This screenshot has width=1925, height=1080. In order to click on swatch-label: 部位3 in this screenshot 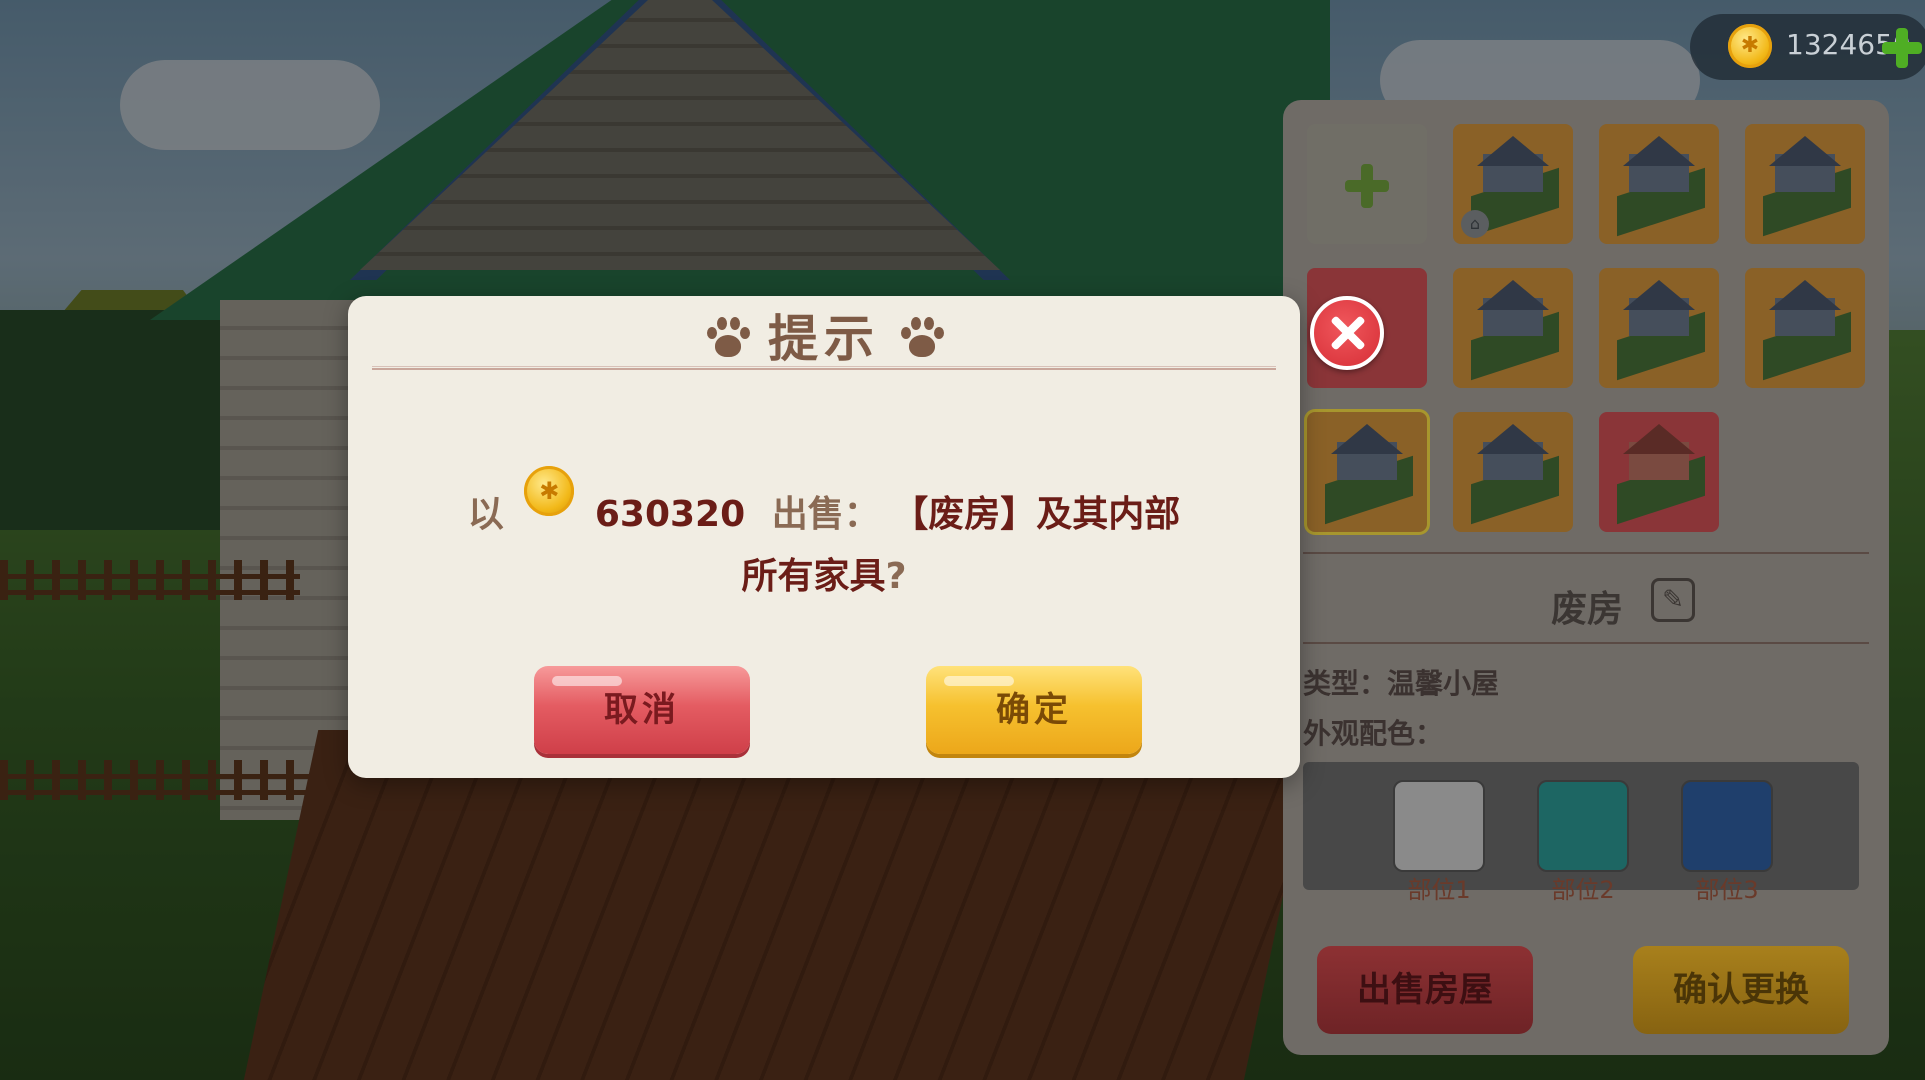, I will do `click(1727, 890)`.